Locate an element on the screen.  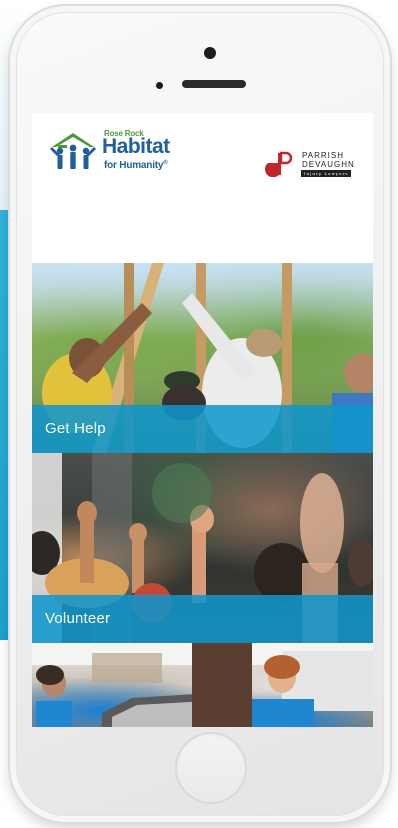
habitat-for-humanity-logo: Rose Rock Habitat for Humanity® is located at coordinates (113, 153).